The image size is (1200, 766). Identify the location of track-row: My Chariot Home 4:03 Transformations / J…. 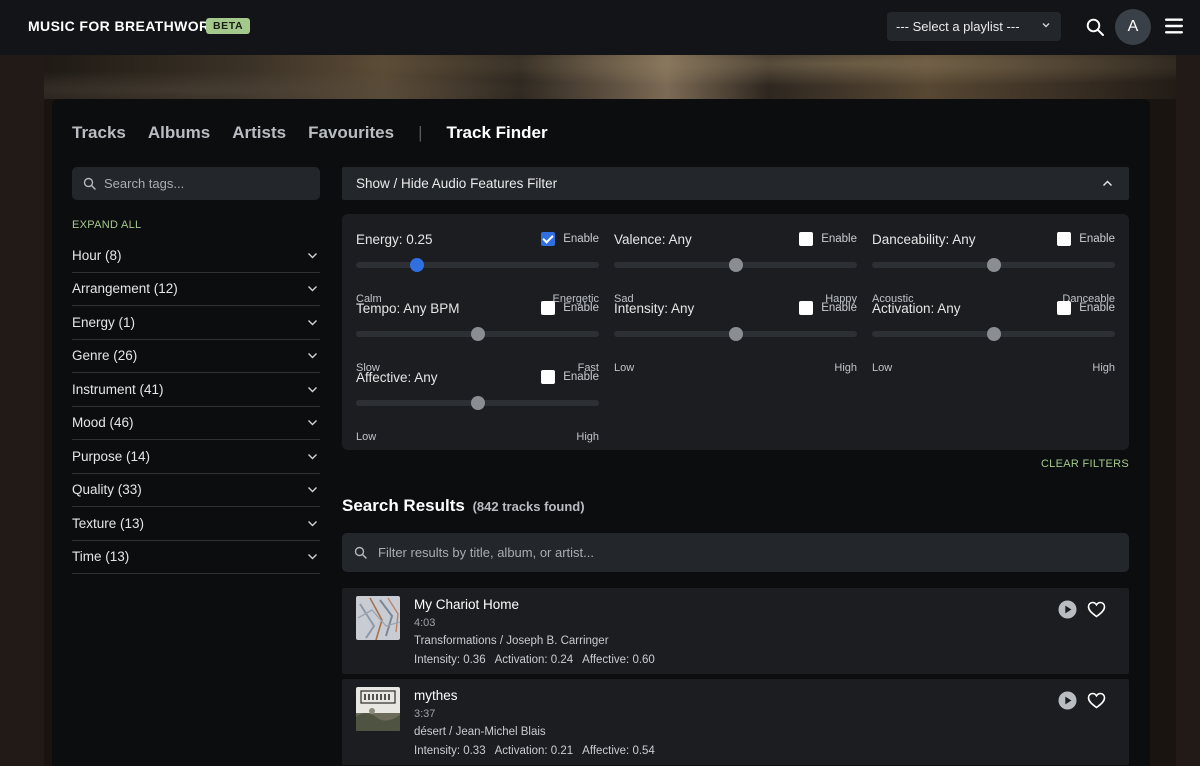
(735, 631).